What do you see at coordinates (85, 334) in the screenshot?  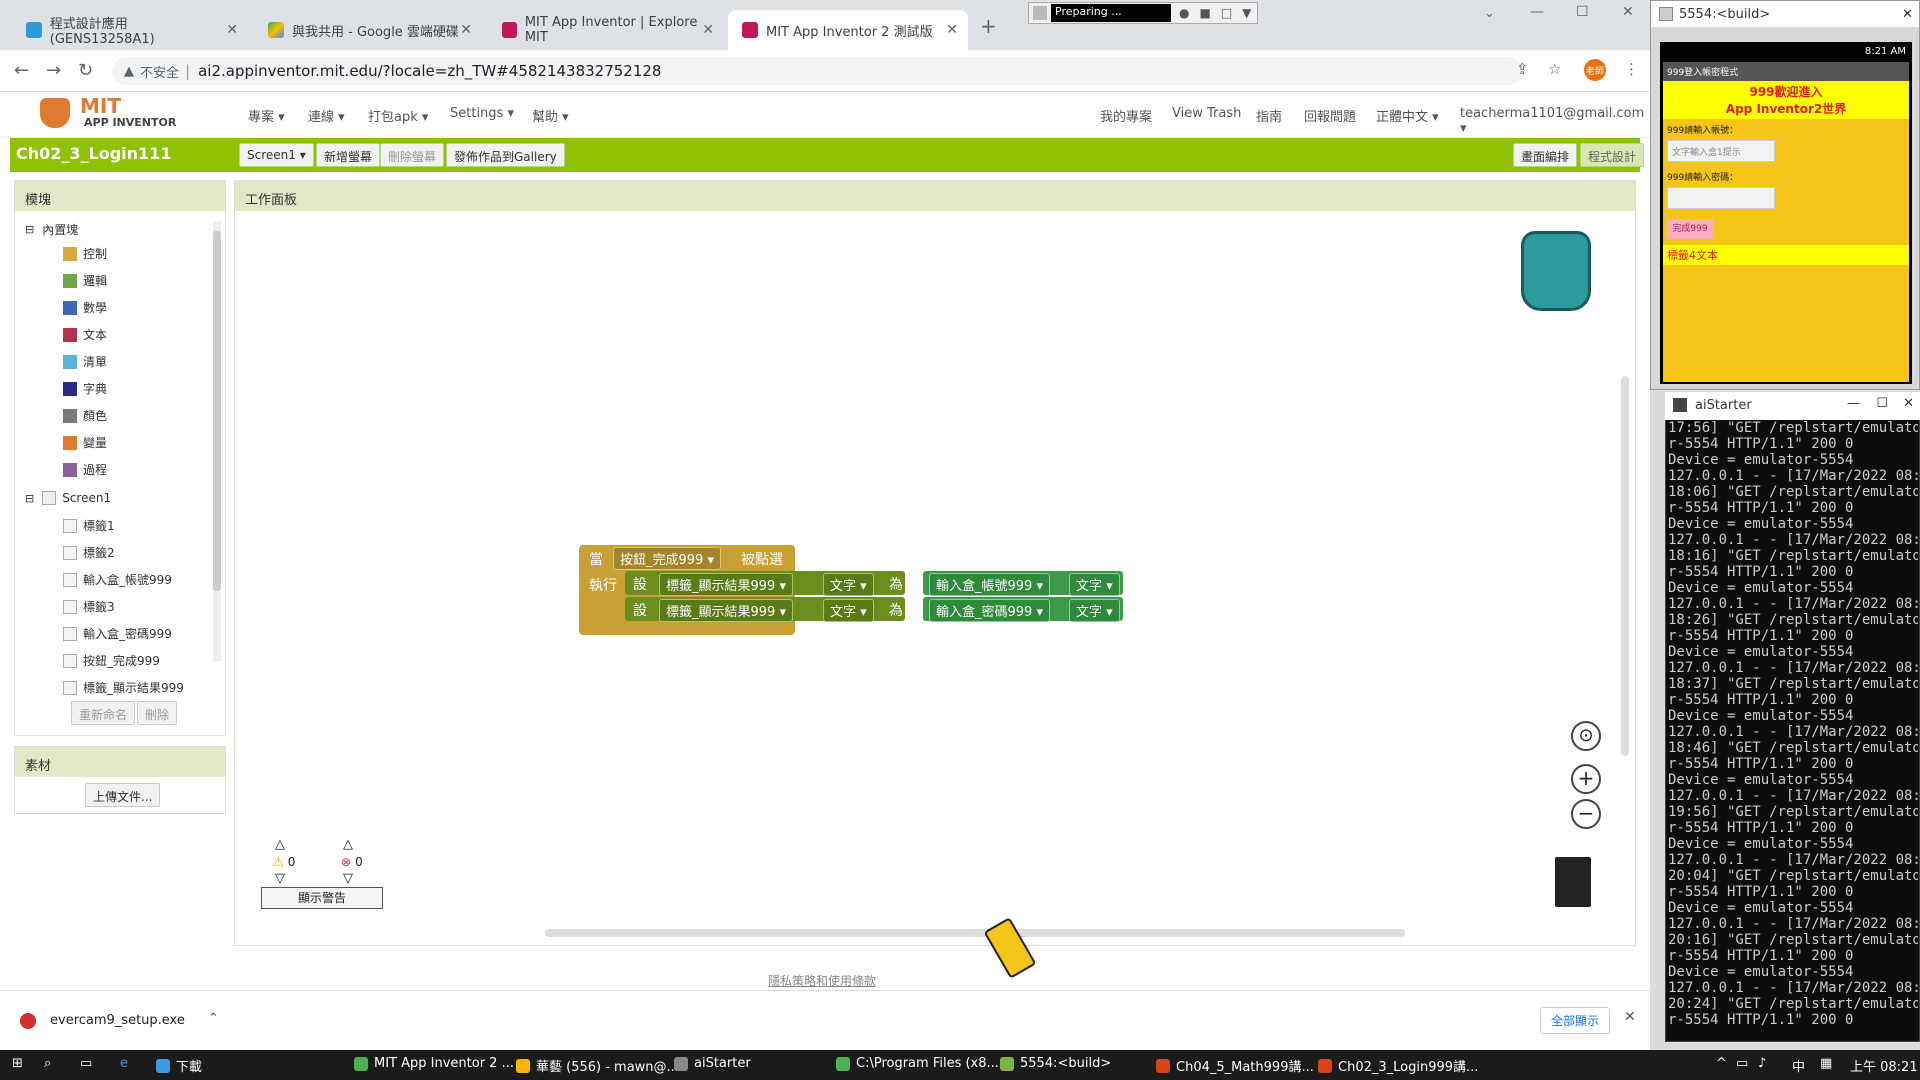 I see `builtin-drawer-item: 文本` at bounding box center [85, 334].